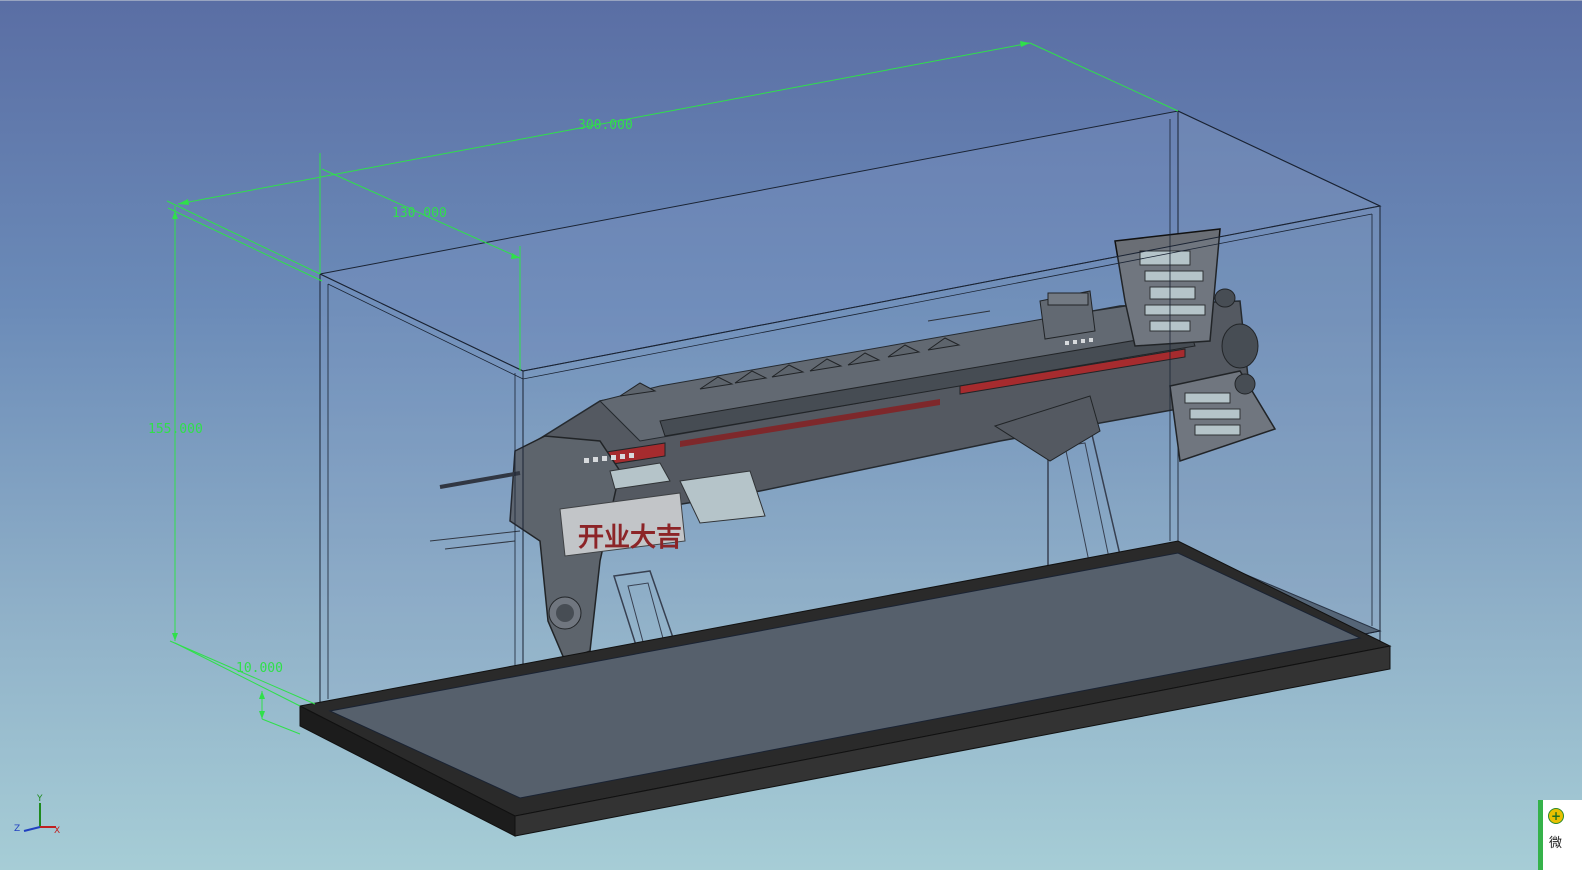 The width and height of the screenshot is (1582, 870). I want to click on axis-z-label: Z, so click(17, 829).